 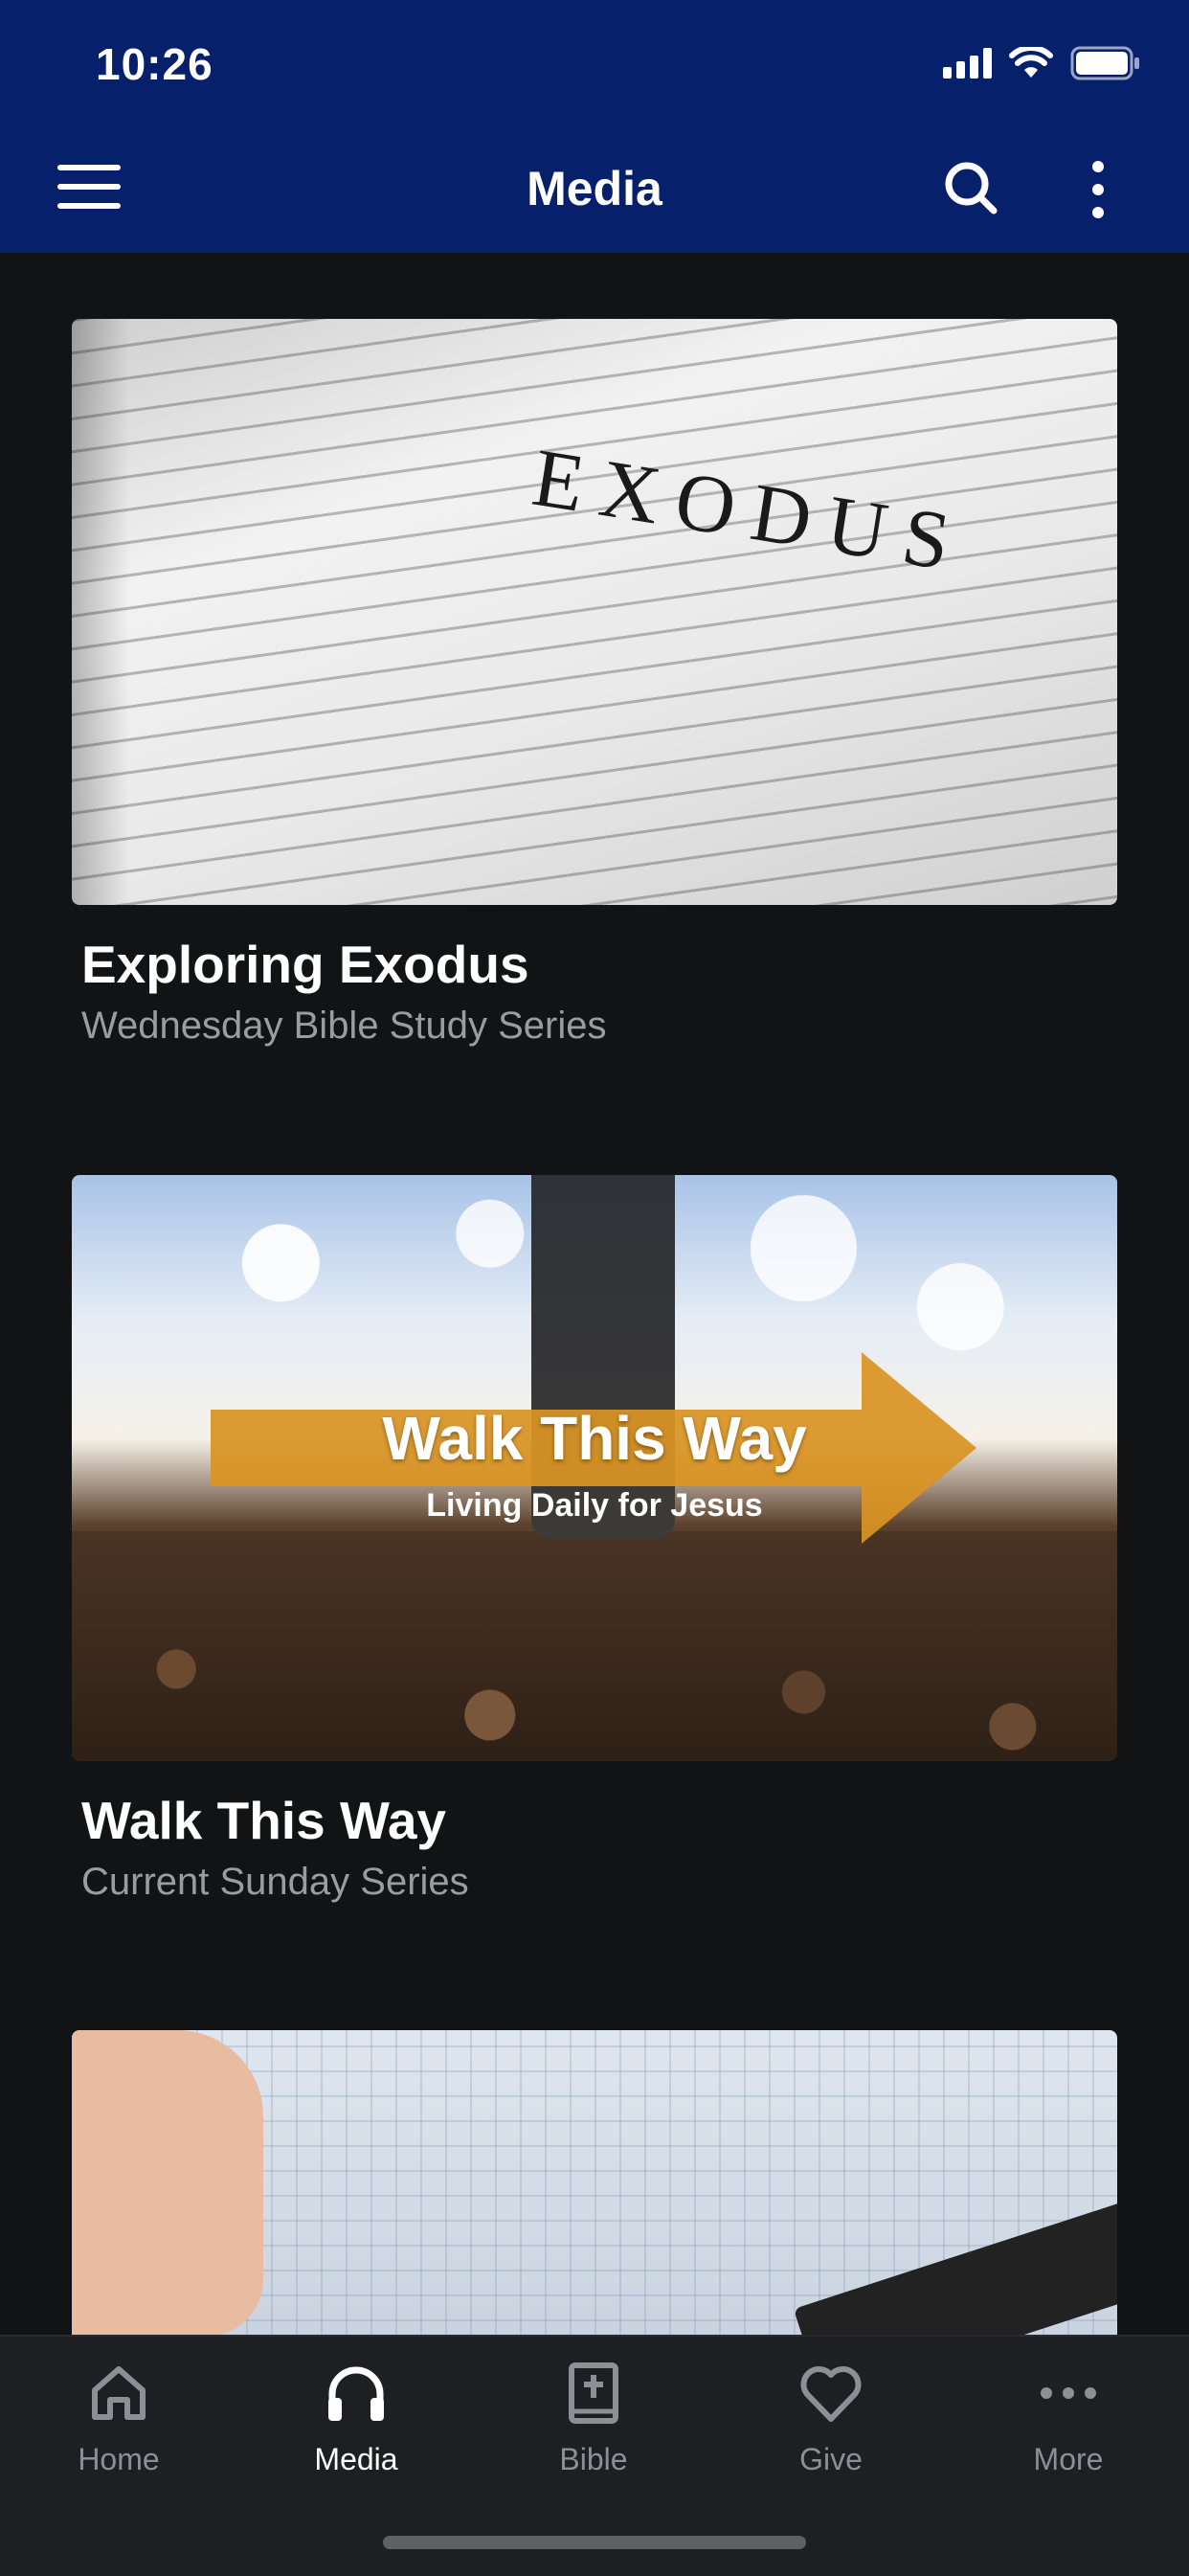 I want to click on tab-label: Media, so click(x=356, y=2459).